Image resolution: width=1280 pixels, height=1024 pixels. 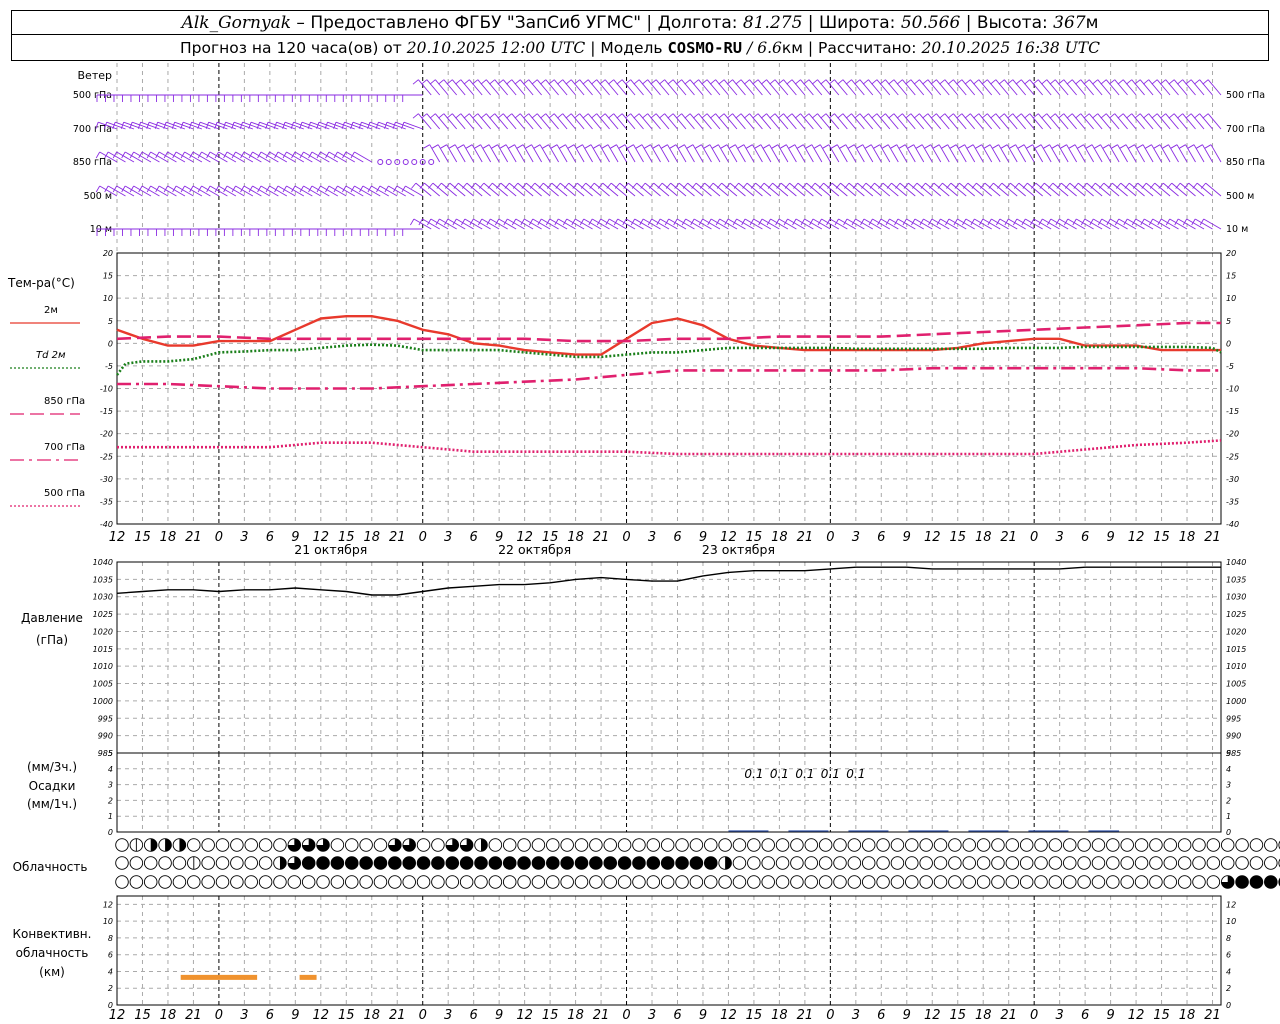 I want to click on convective-title-line1: Конвективн., so click(x=52, y=934).